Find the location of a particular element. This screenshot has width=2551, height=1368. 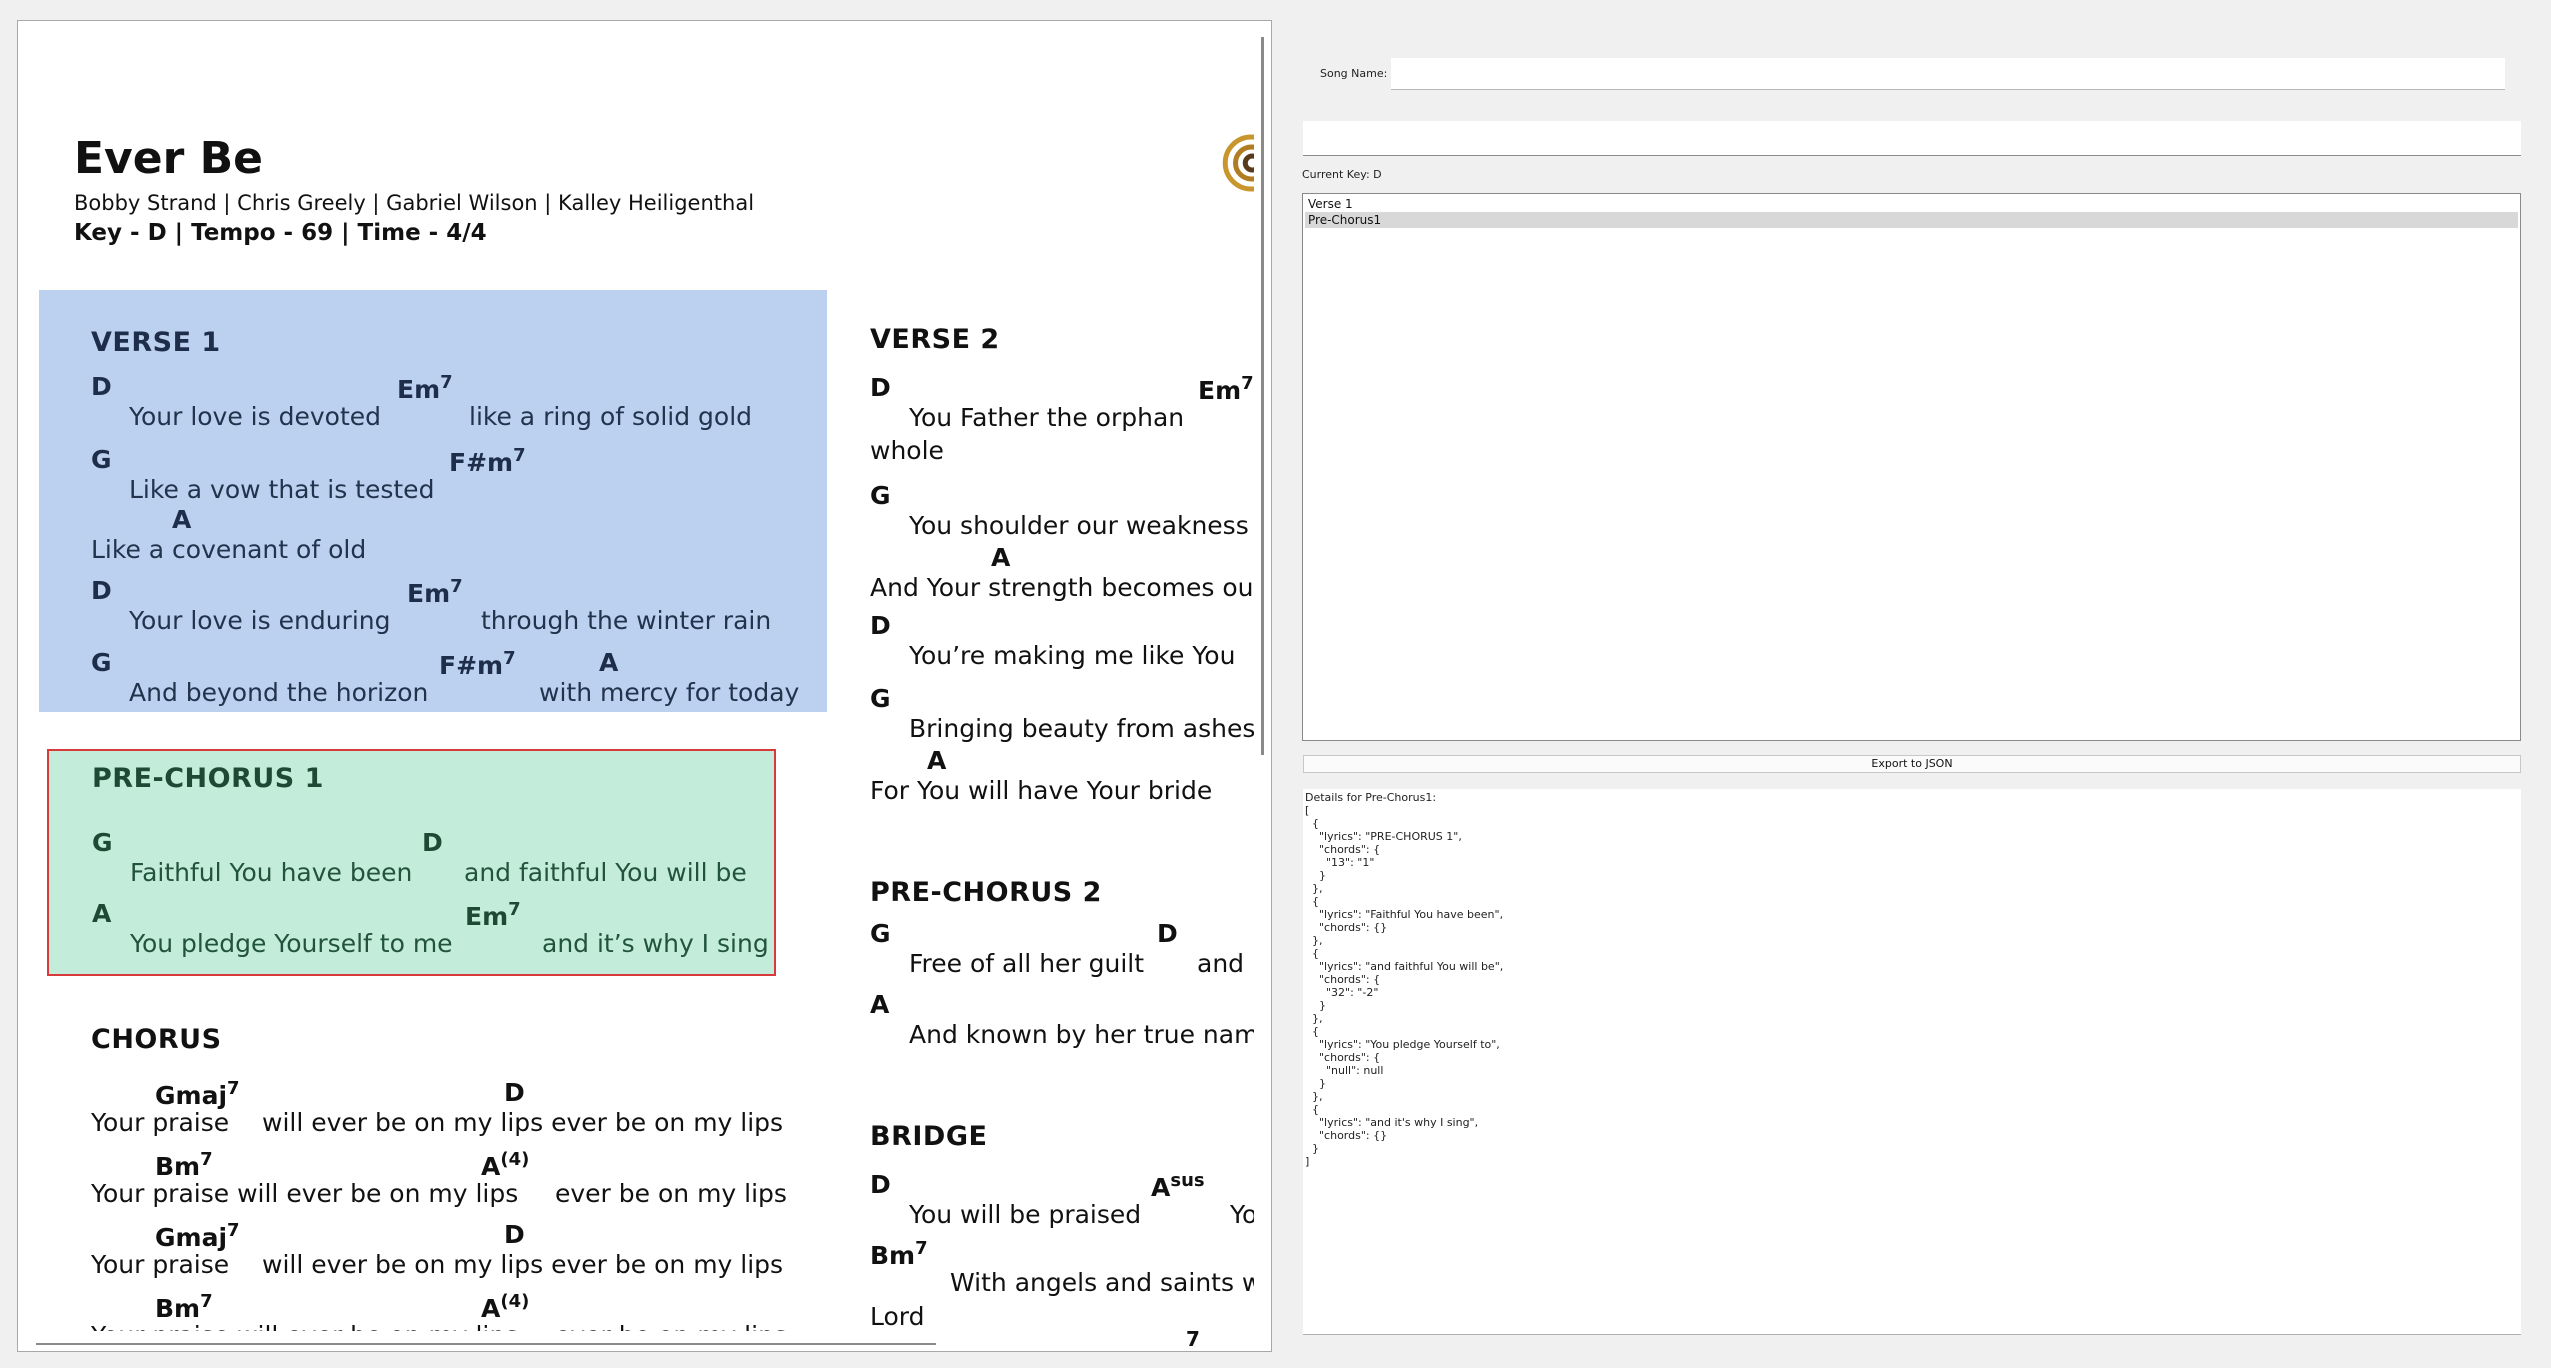

lyric-text: For You will have Your bride is located at coordinates (1041, 790).